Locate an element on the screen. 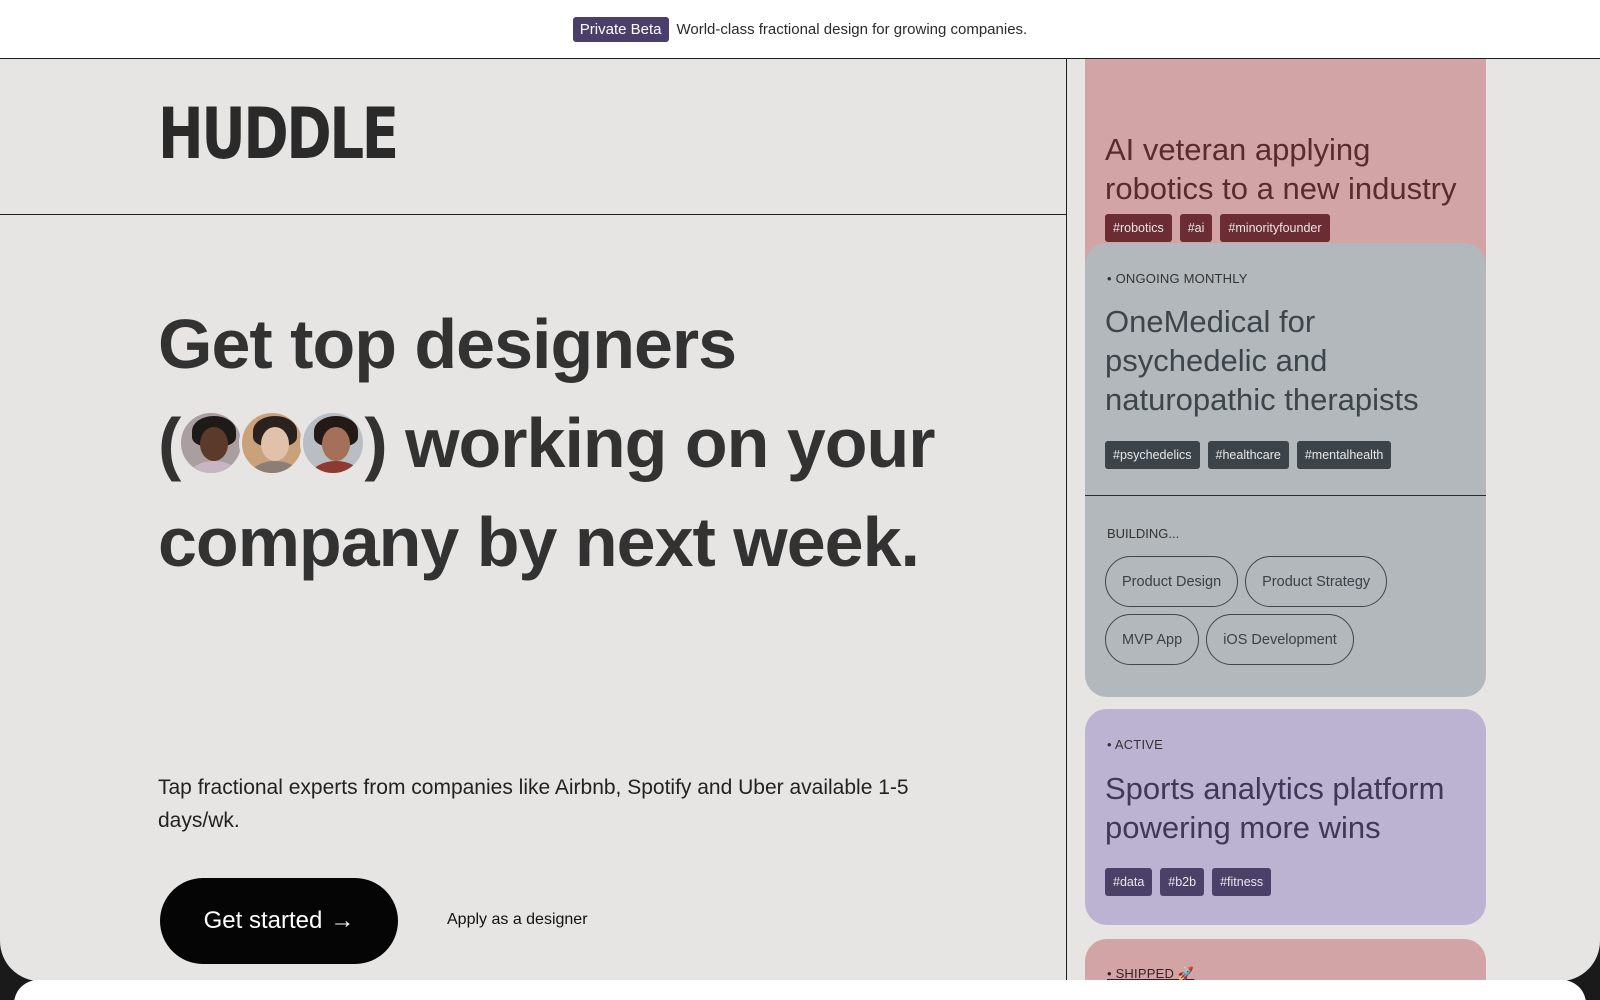 This screenshot has height=1000, width=1600. headline-line-2: ( ) working on your is located at coordinates (568, 443).